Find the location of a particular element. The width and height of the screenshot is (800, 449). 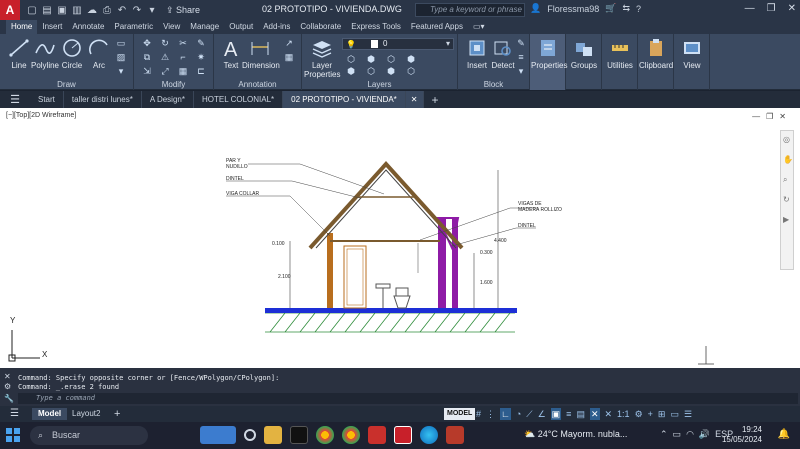

copy-icon: ⧉ is located at coordinates (147, 57).